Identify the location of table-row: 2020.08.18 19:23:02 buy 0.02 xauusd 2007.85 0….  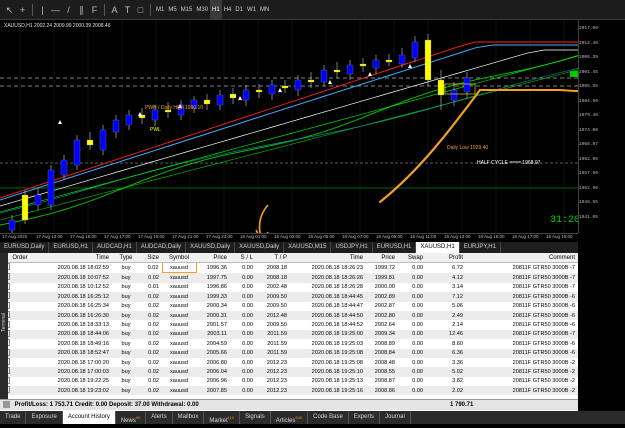
(289, 391).